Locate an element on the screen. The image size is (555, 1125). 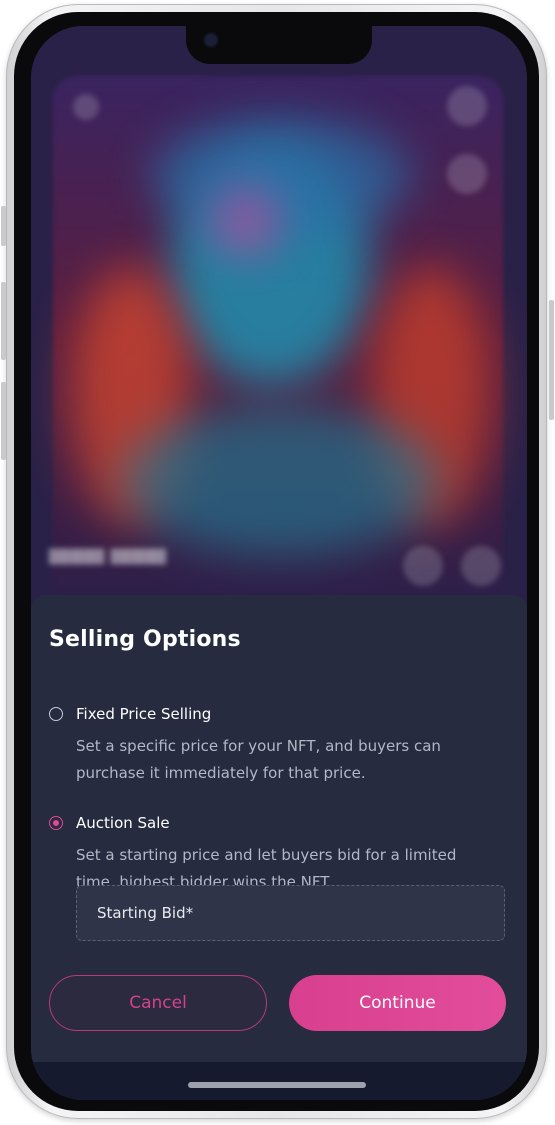
home-indicator-area is located at coordinates (279, 1081).